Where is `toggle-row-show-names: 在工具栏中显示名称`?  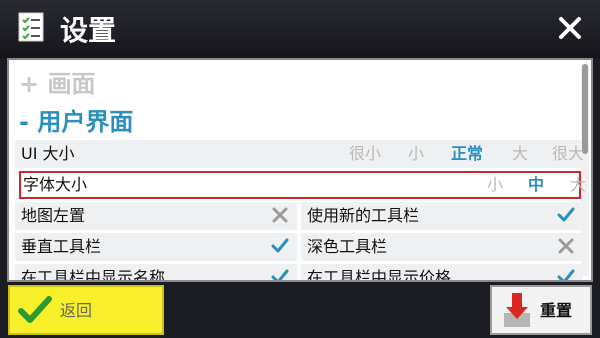
toggle-row-show-names: 在工具栏中显示名称 is located at coordinates (156, 273).